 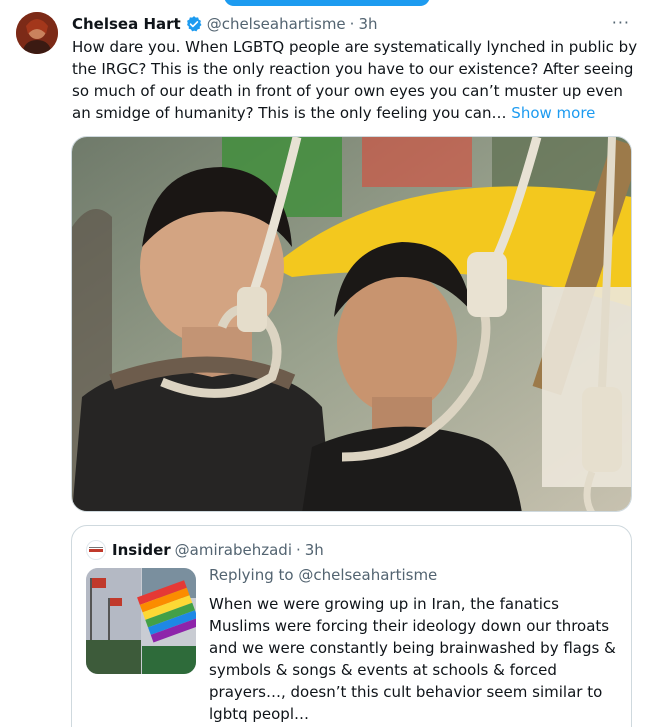 What do you see at coordinates (194, 24) in the screenshot?
I see `verified-badge-icon` at bounding box center [194, 24].